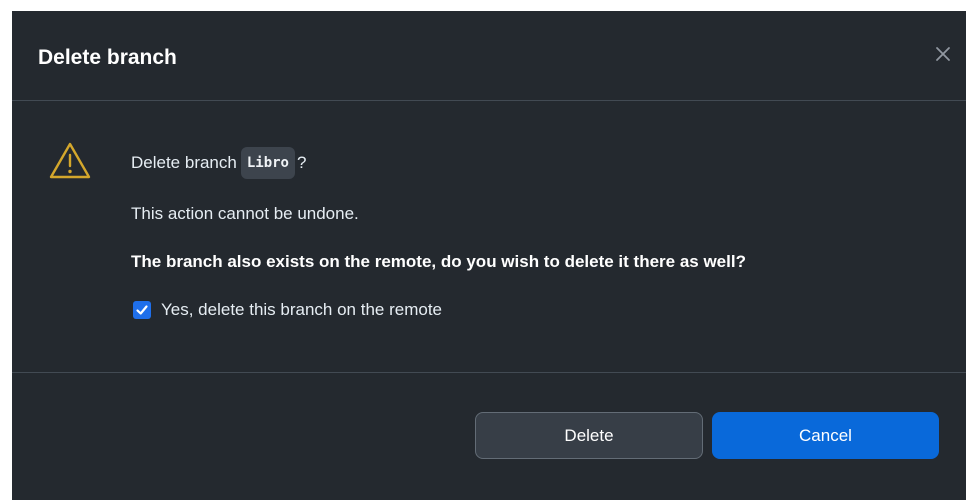 The height and width of the screenshot is (500, 966). I want to click on delete-remote-checkbox-row: Yes, delete this branch on the remote, so click(287, 310).